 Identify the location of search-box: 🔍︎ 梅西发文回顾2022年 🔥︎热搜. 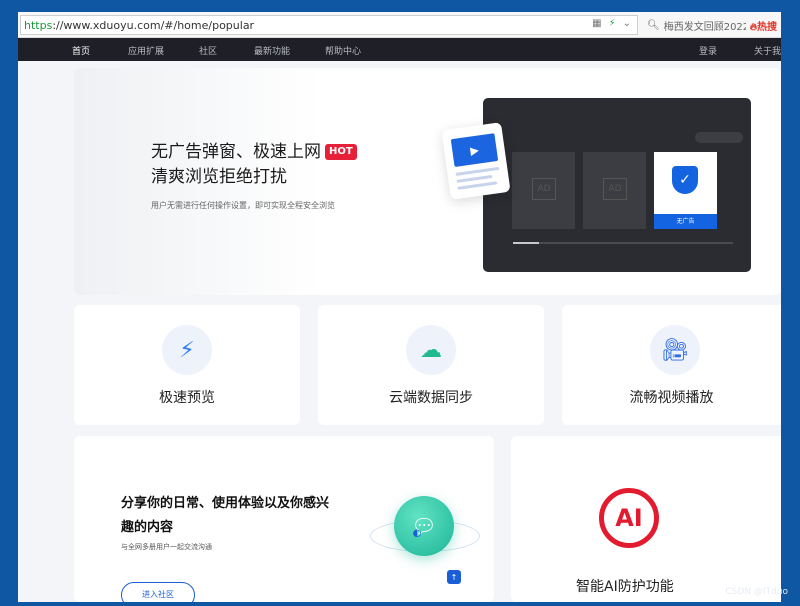
(711, 25).